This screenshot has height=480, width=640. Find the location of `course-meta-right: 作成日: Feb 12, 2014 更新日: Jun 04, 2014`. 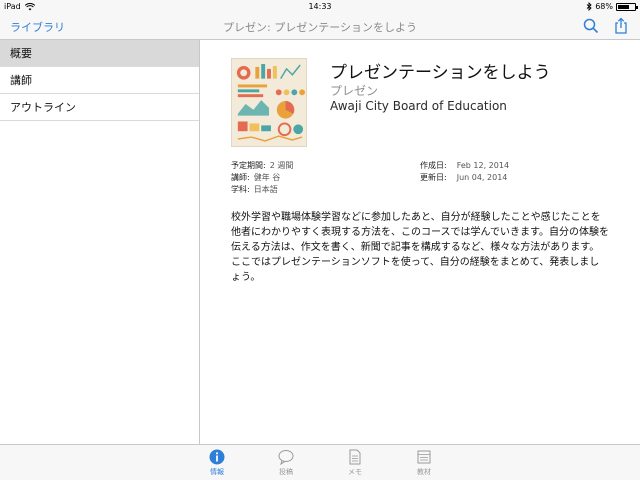

course-meta-right: 作成日: Feb 12, 2014 更新日: Jun 04, 2014 is located at coordinates (464, 172).